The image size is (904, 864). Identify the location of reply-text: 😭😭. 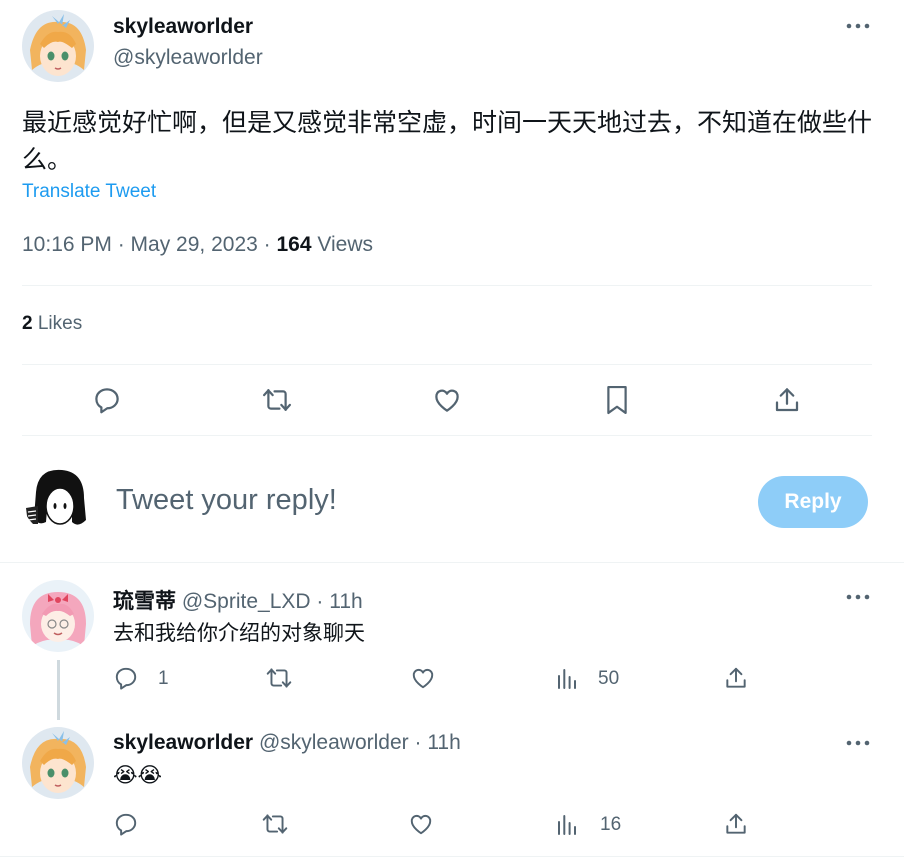
(138, 775).